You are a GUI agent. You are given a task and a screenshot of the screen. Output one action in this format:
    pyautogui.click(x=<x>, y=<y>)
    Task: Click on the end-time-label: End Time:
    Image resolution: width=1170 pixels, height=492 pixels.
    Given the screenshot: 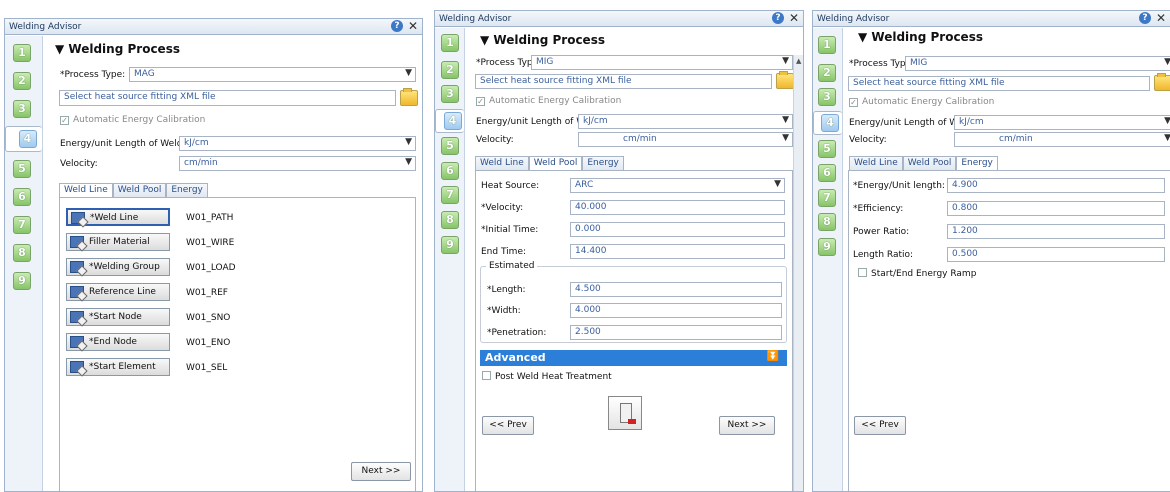 What is the action you would take?
    pyautogui.click(x=504, y=252)
    